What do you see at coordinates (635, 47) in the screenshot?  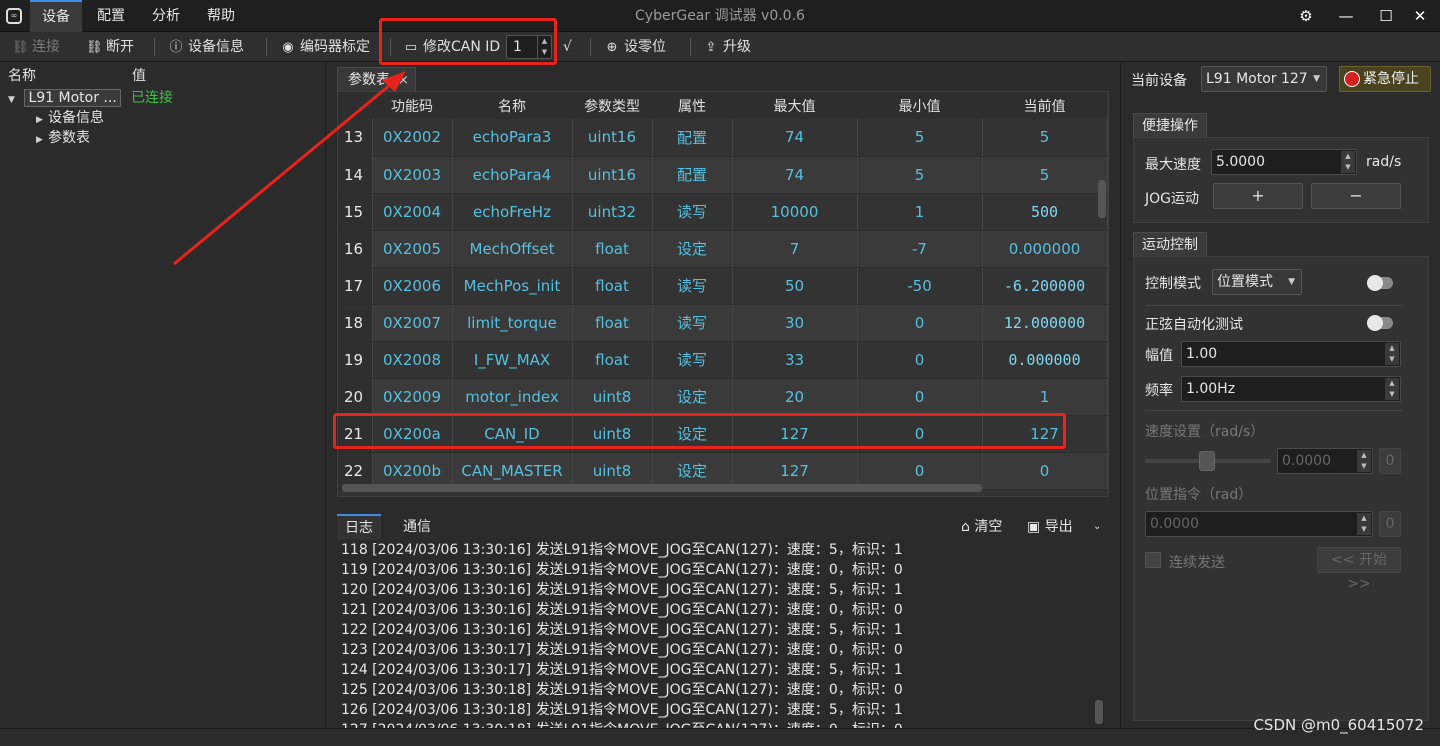 I see `set-zero-button: ⊕ 设零位` at bounding box center [635, 47].